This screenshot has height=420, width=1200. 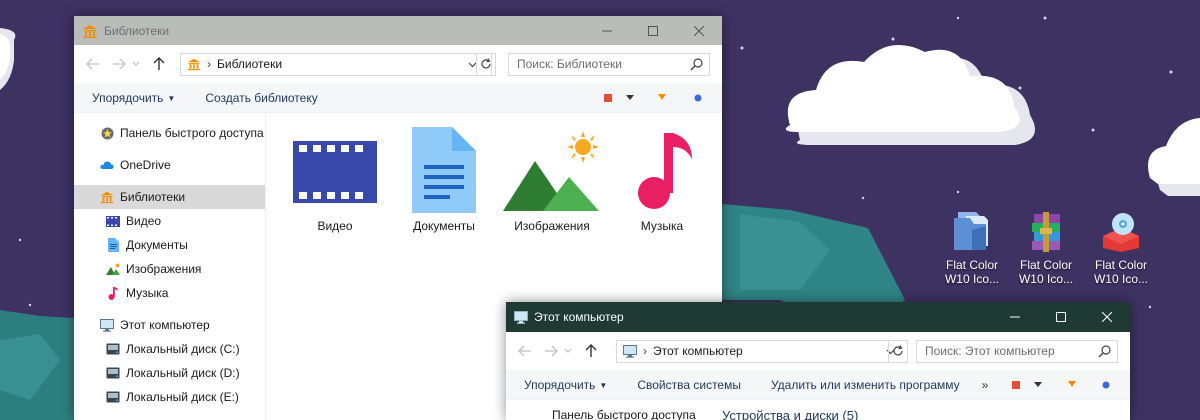 What do you see at coordinates (169, 293) in the screenshot?
I see `nav-music: Музыка` at bounding box center [169, 293].